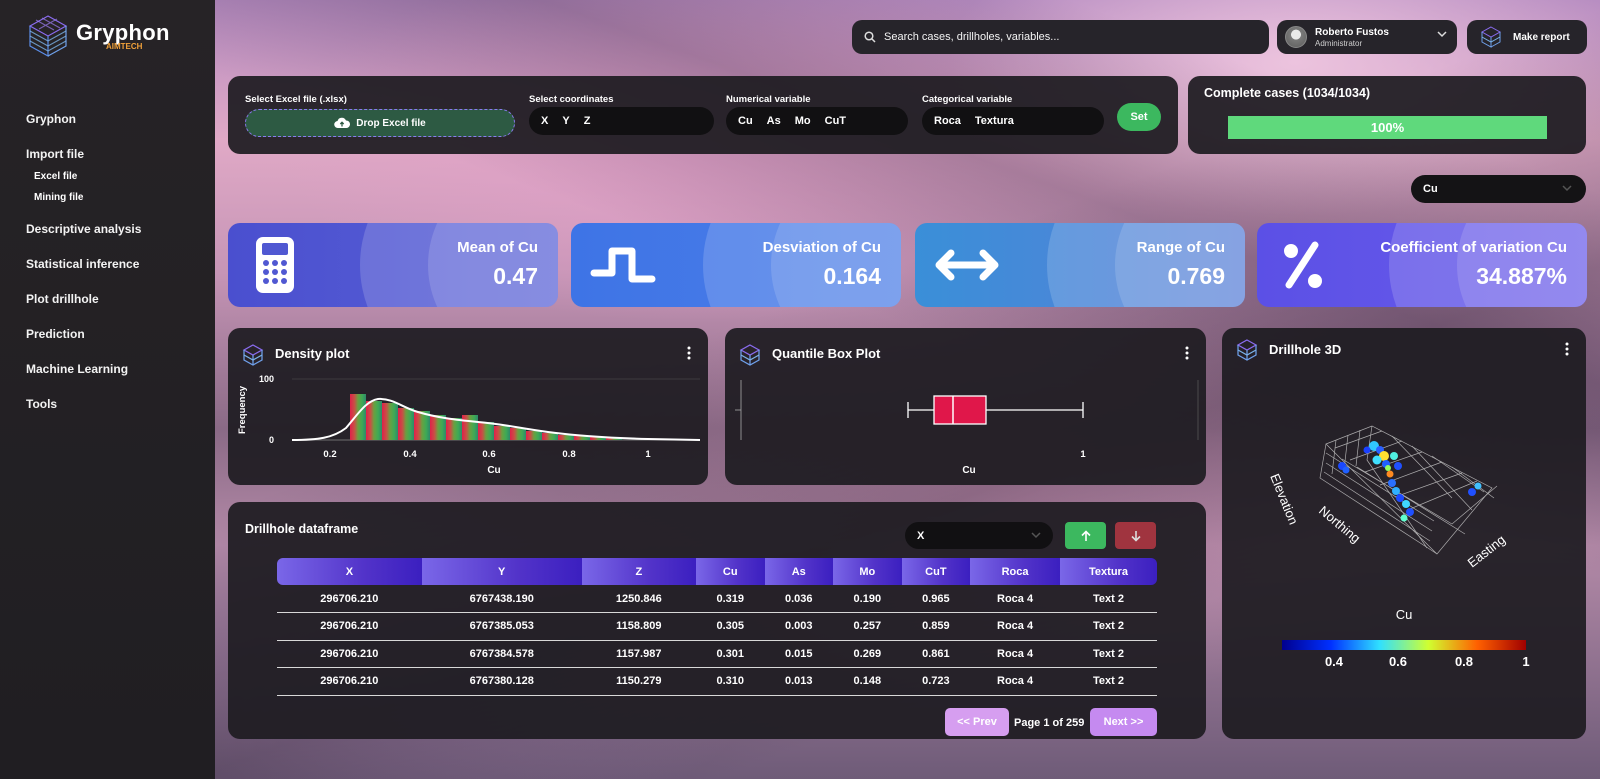 The image size is (1600, 779). Describe the element at coordinates (745, 121) in the screenshot. I see `num-chip-cu: Cu` at that location.